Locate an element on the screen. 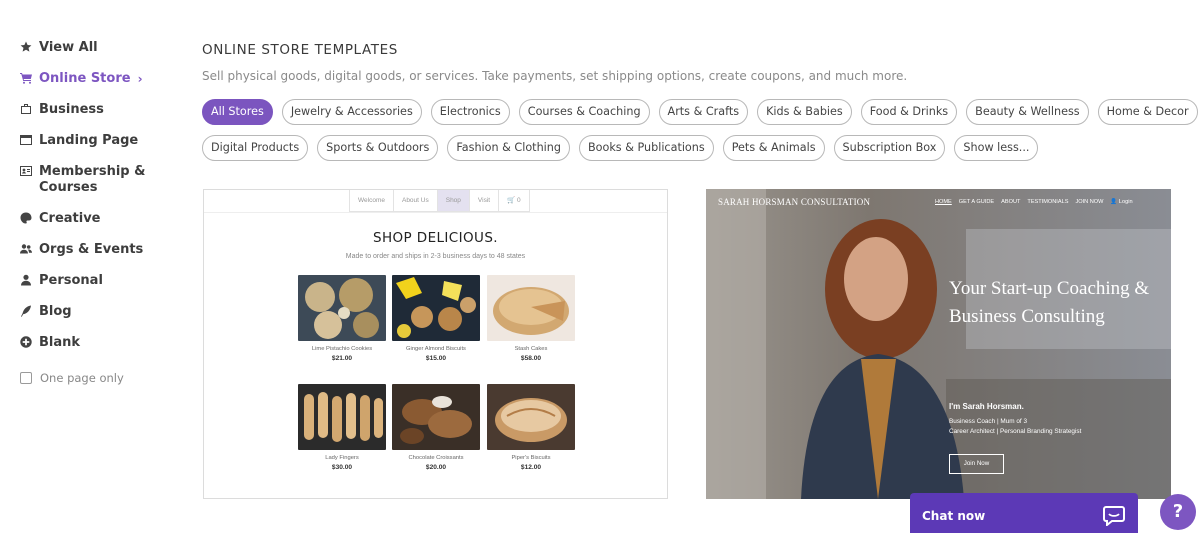 This screenshot has height=533, width=1200. product-name: Chocolate Croissants is located at coordinates (436, 458).